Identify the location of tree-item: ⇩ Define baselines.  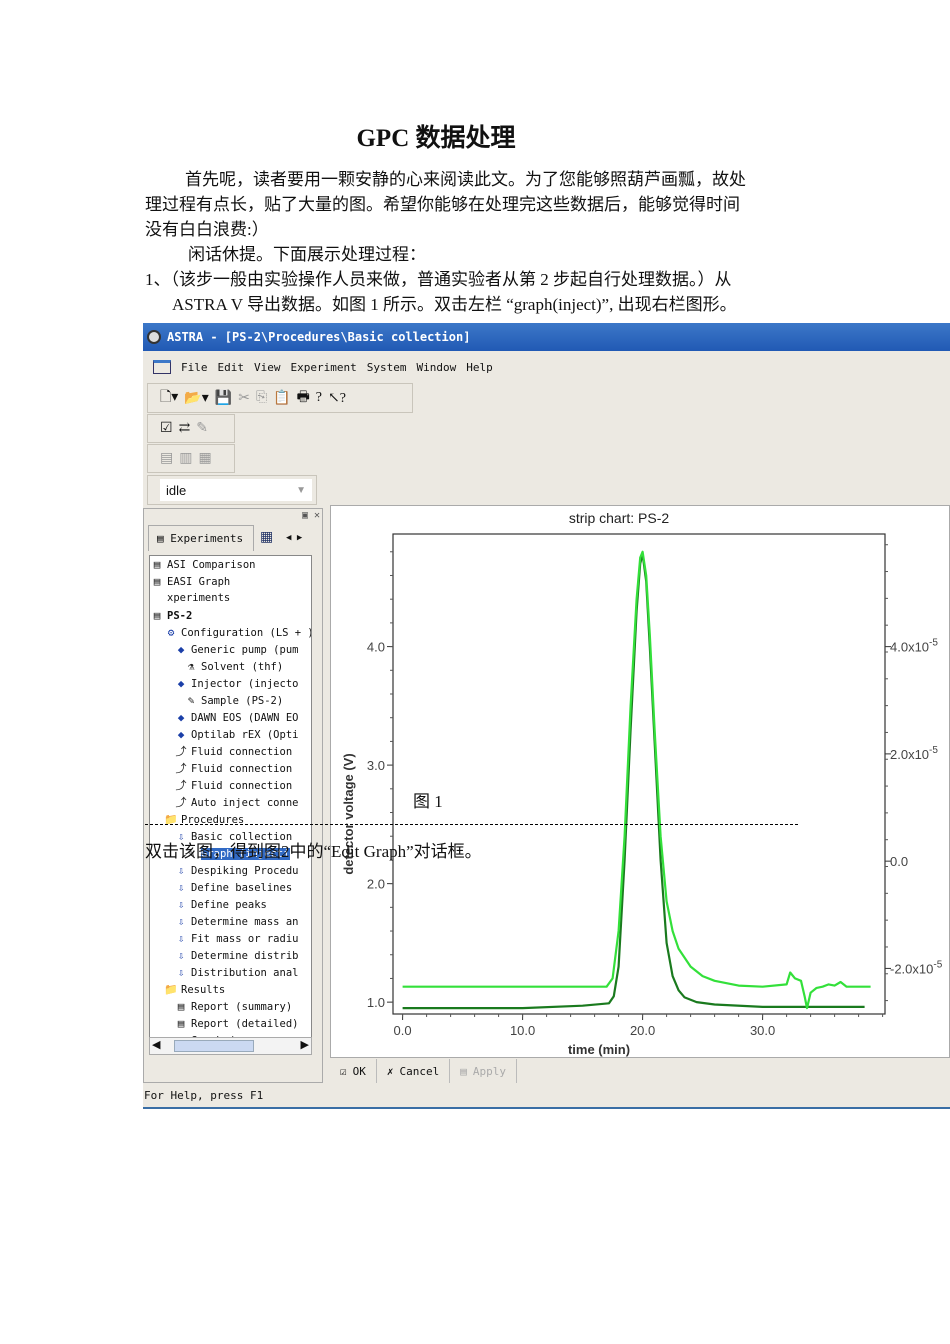
(230, 887).